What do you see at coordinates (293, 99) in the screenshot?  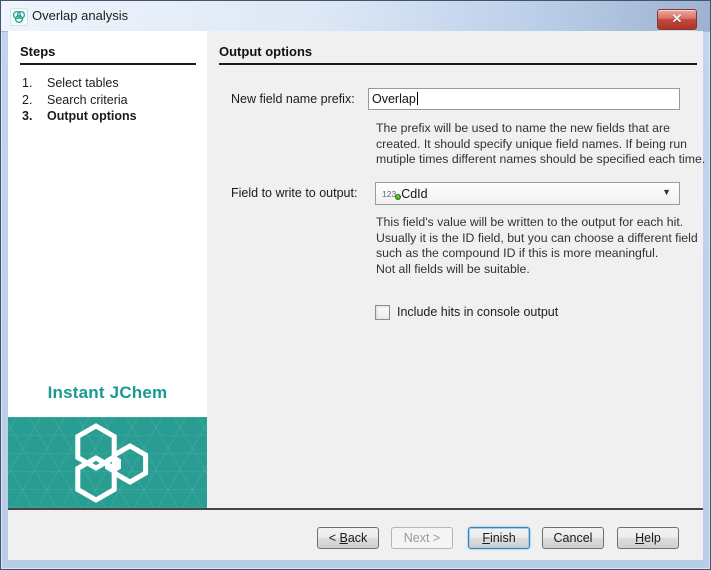 I see `prefix-field-label: New field name prefix:` at bounding box center [293, 99].